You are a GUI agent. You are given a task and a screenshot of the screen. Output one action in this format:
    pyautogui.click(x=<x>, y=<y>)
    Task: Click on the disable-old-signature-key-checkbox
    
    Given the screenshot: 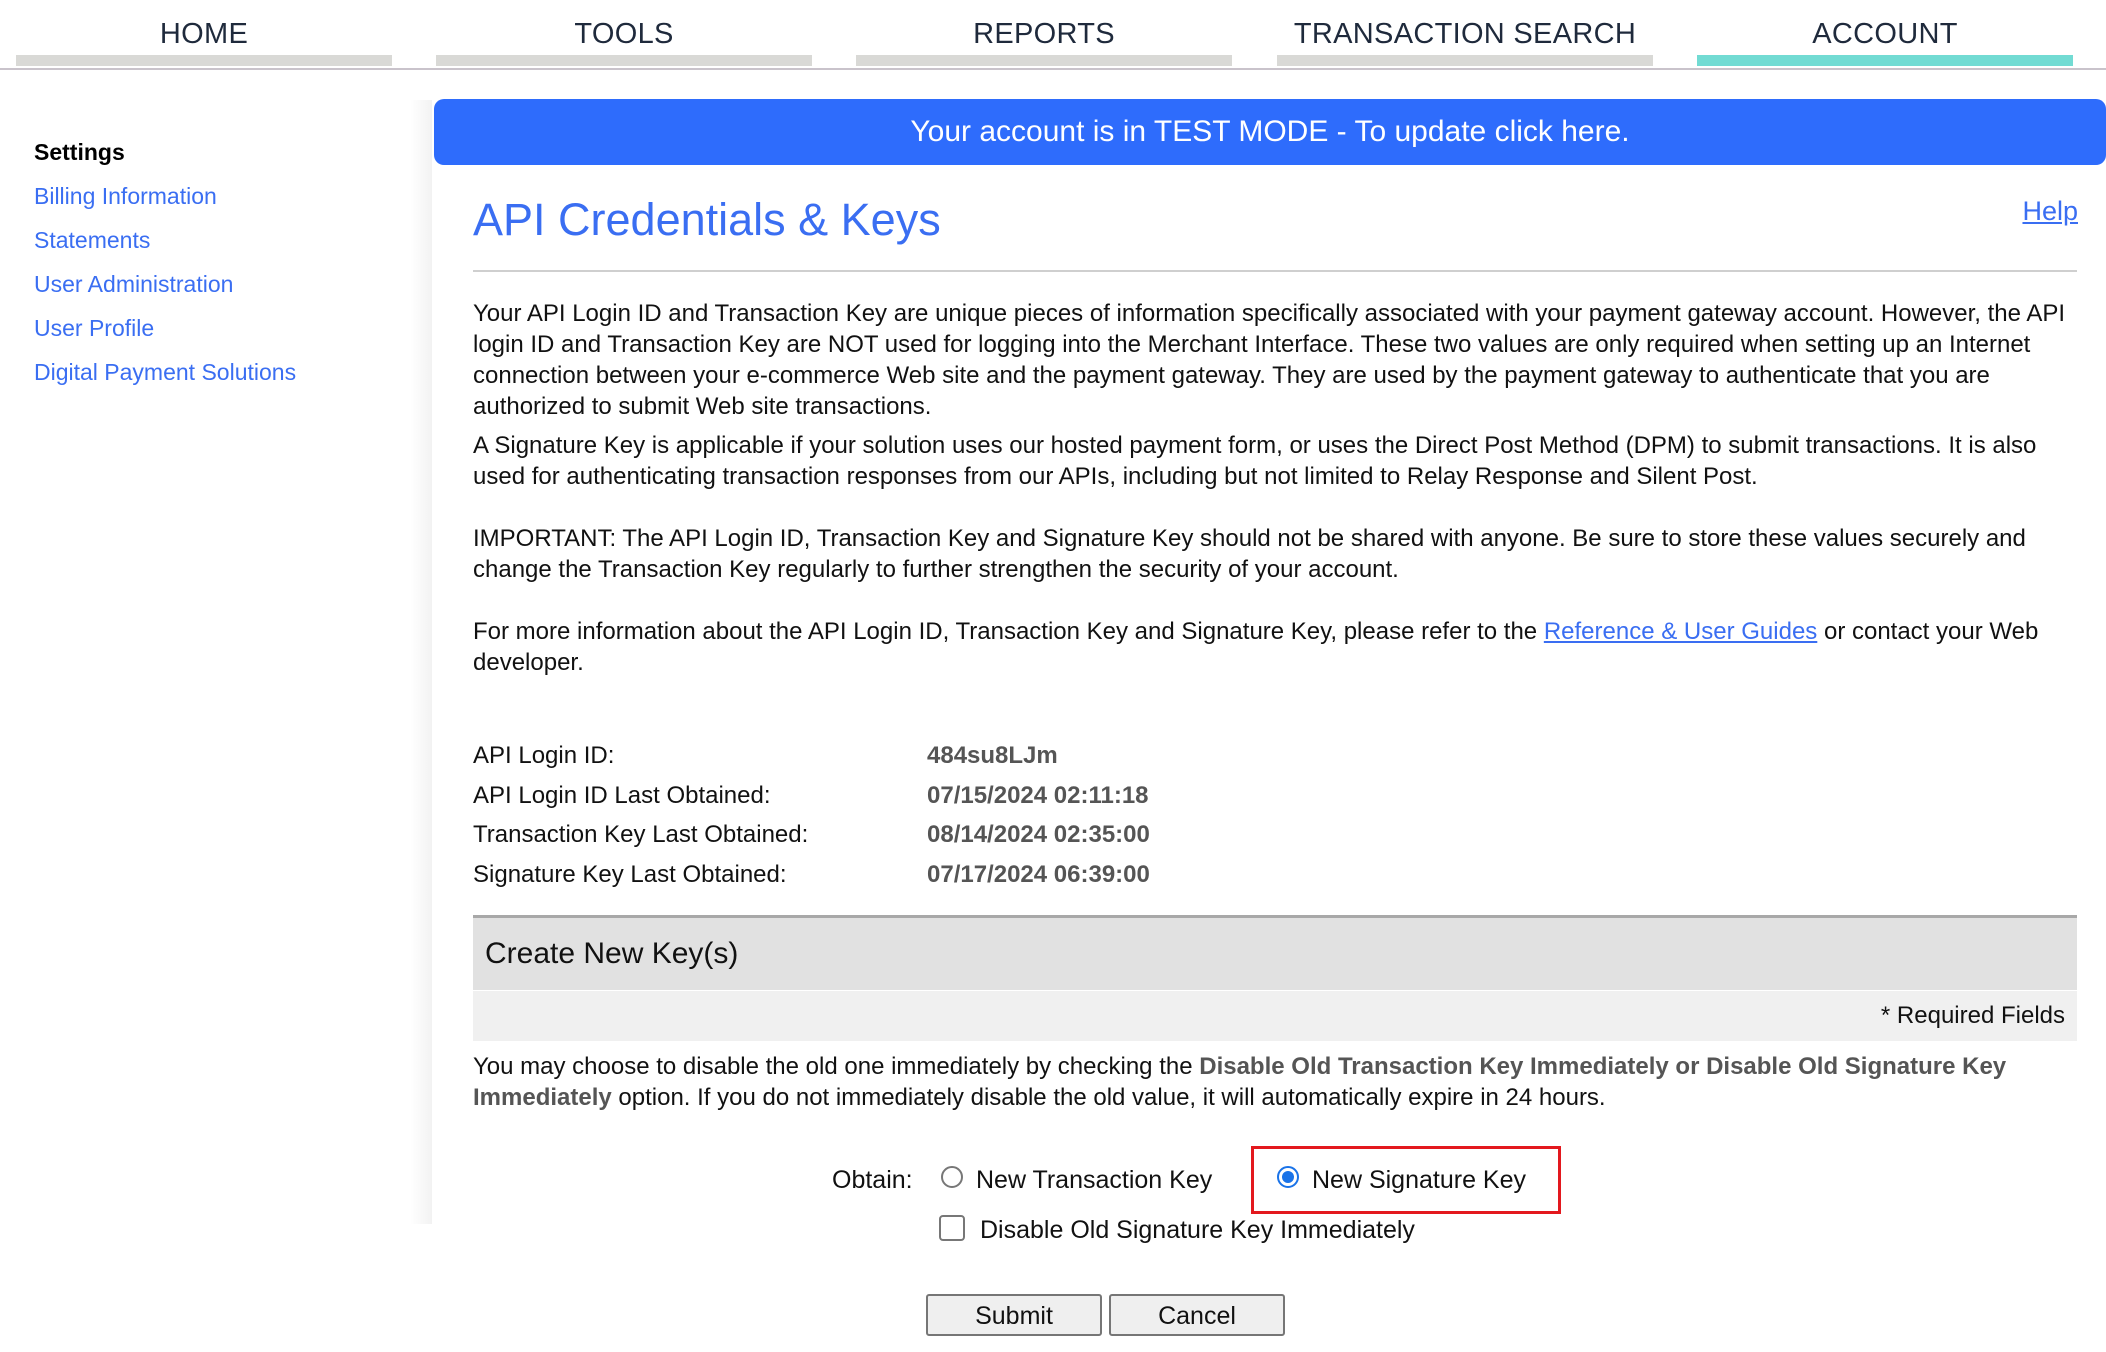 What is the action you would take?
    pyautogui.click(x=952, y=1228)
    